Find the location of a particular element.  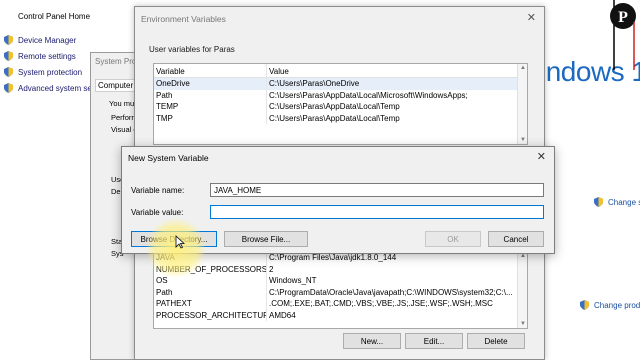

row-value: AMD64 is located at coordinates (282, 315).